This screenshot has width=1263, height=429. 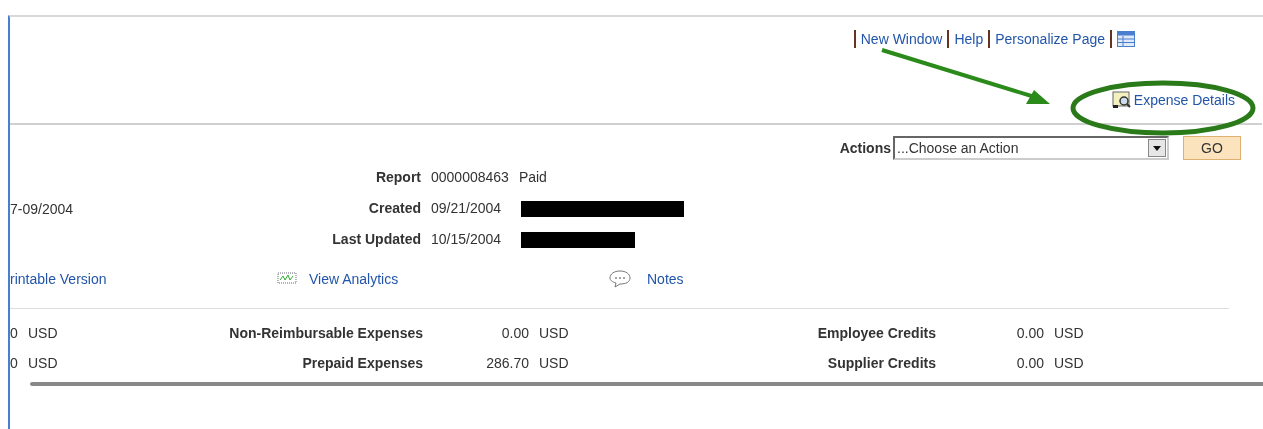 I want to click on view-analytics-link: View Analytics, so click(x=354, y=279).